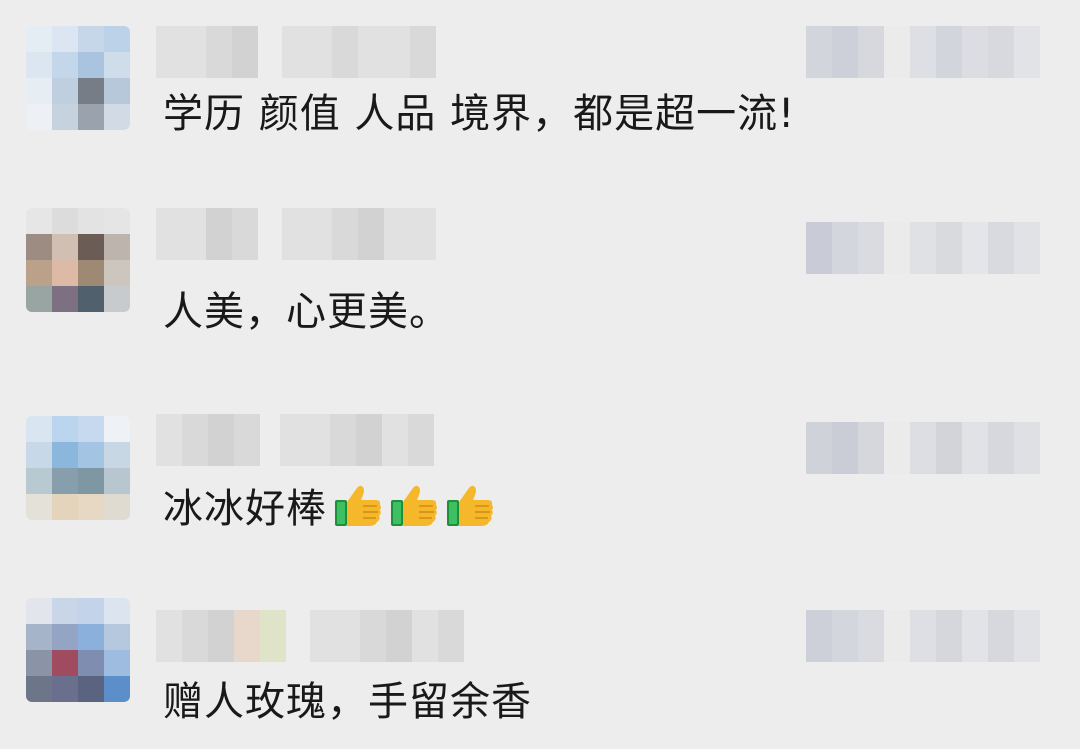 The height and width of the screenshot is (749, 1080). I want to click on comment-text-content: 冰冰好棒, so click(245, 509).